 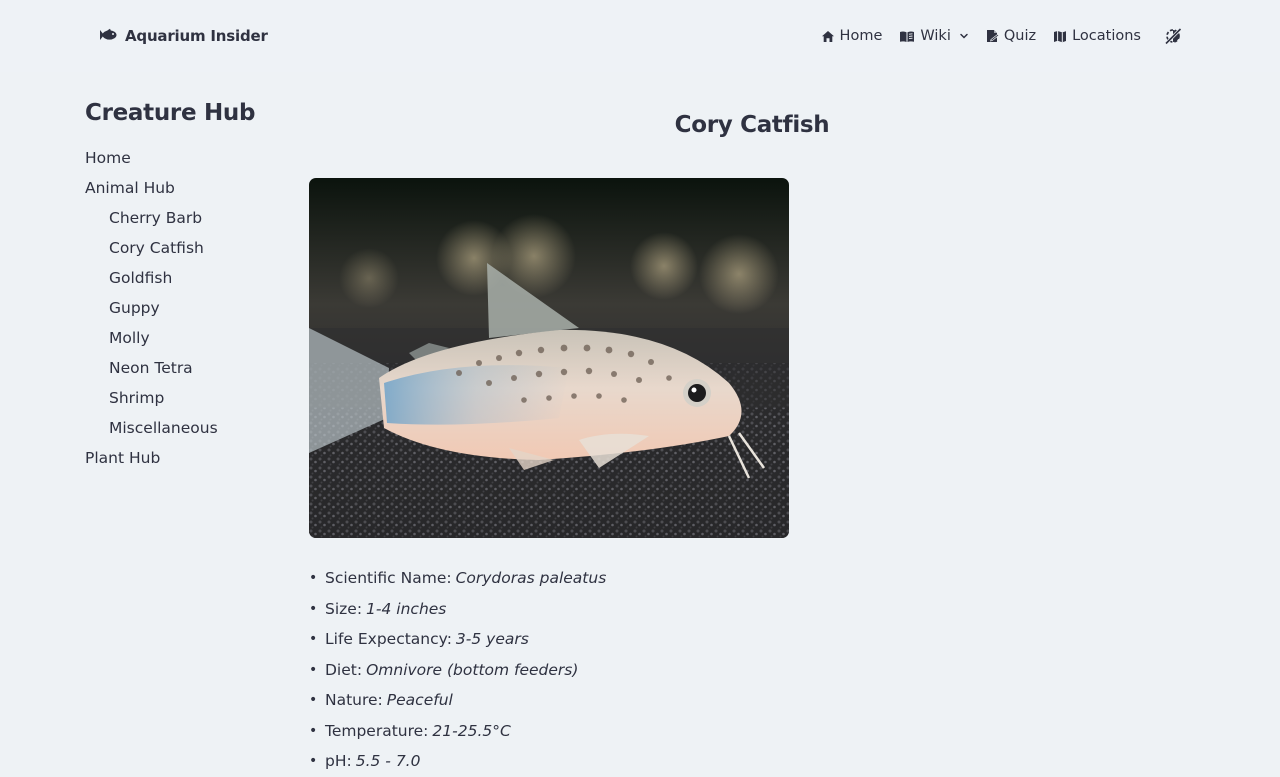 What do you see at coordinates (752, 125) in the screenshot?
I see `page-title: Cory Catfish` at bounding box center [752, 125].